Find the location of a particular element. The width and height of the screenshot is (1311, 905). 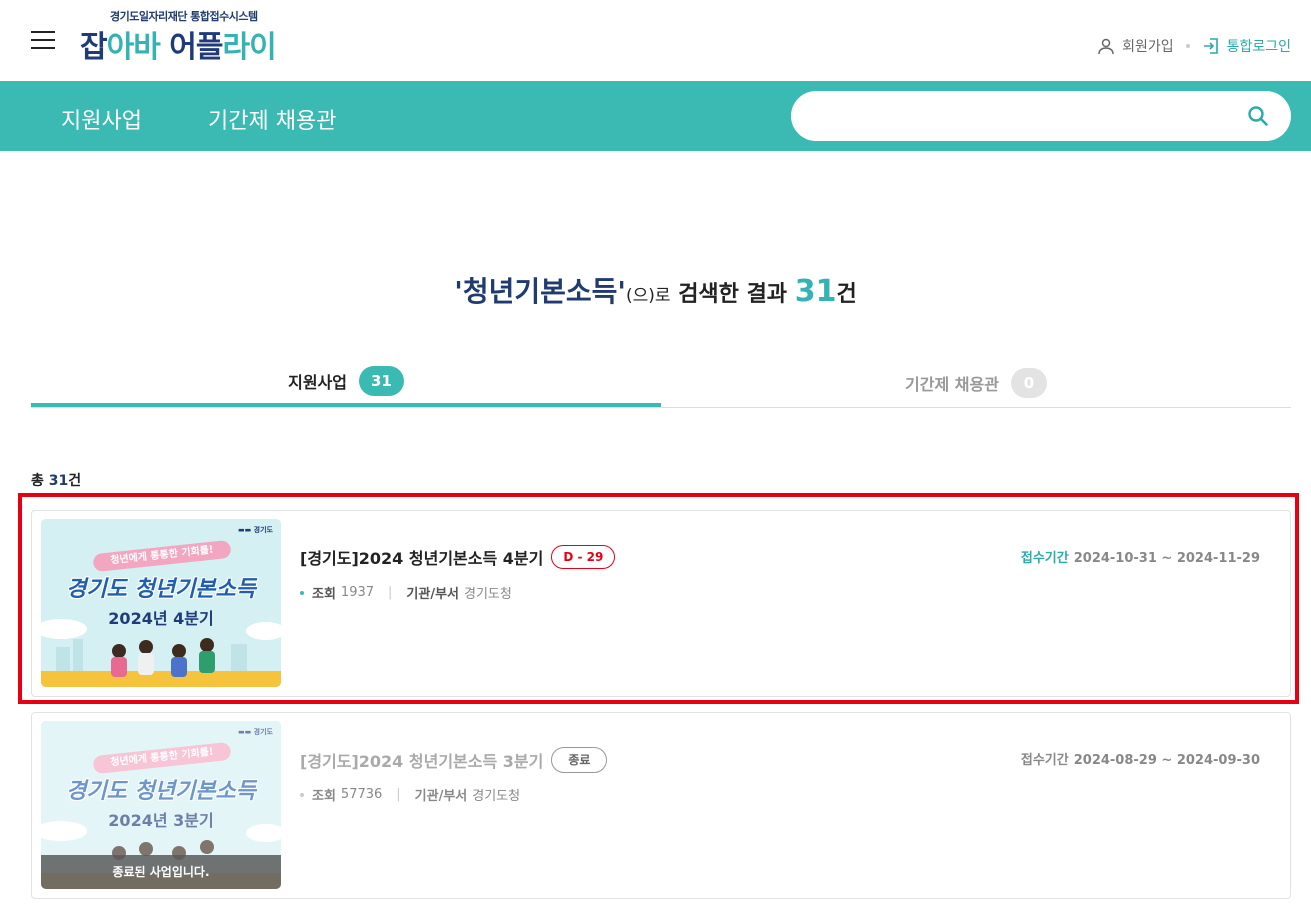

program-meta: 조회 57736 | 기관/부서 경기도청 is located at coordinates (410, 794).